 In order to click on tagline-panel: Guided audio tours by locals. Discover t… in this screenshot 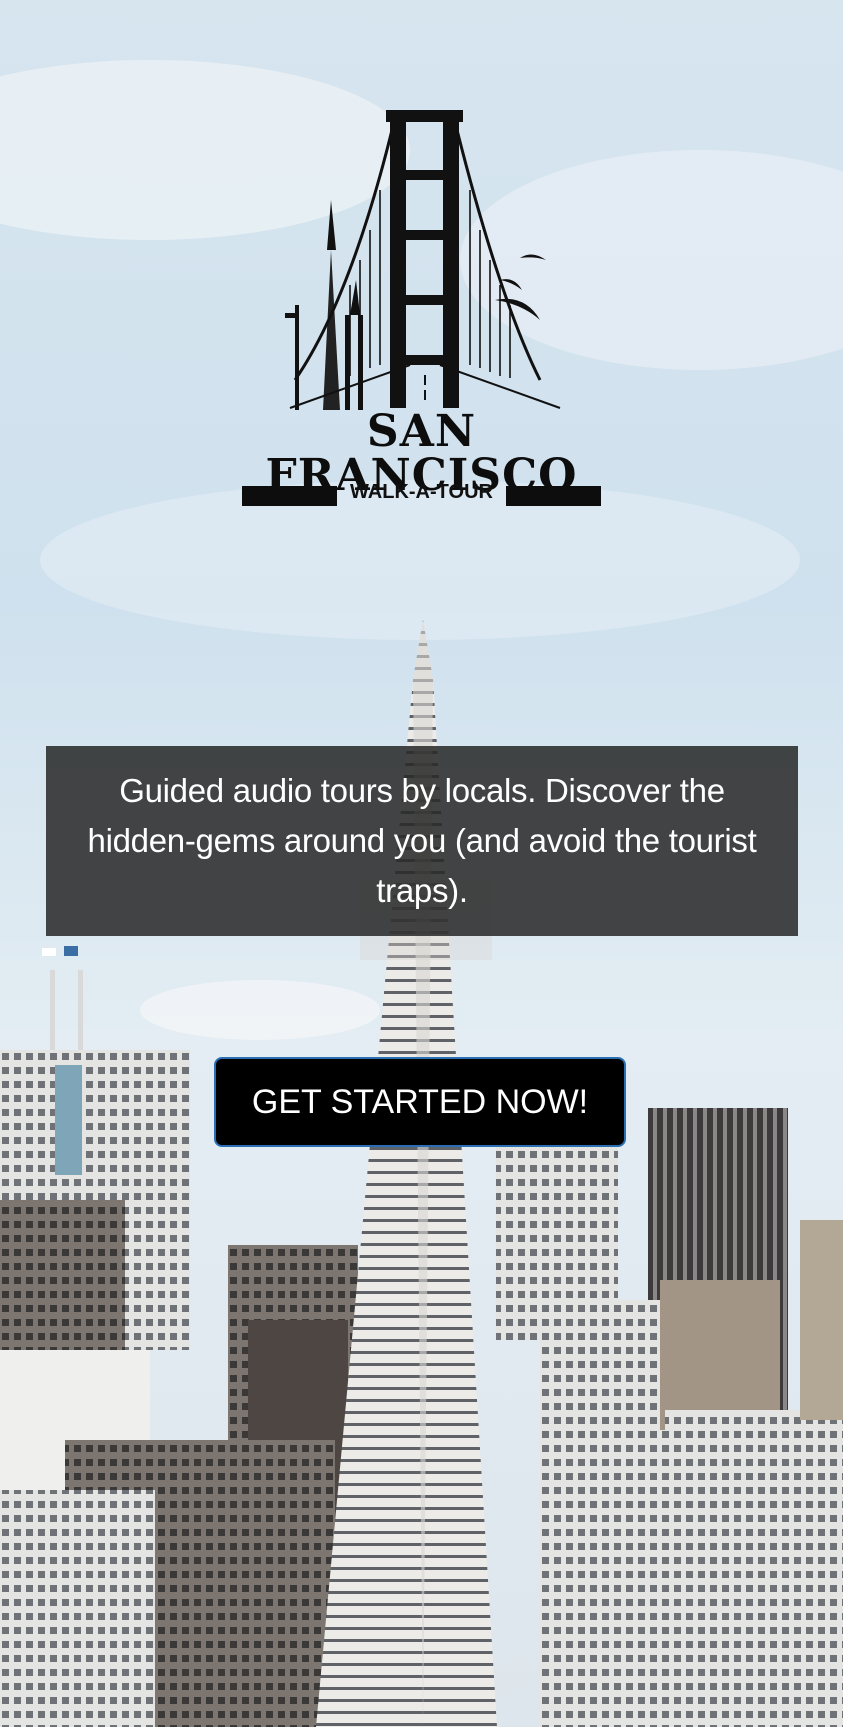, I will do `click(422, 841)`.